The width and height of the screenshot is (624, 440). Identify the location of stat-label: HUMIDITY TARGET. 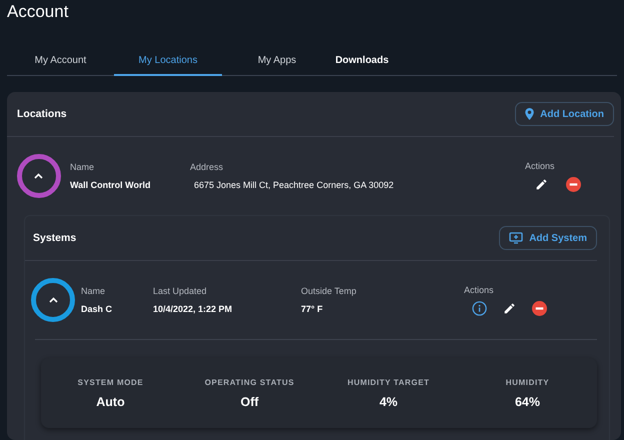
(388, 382).